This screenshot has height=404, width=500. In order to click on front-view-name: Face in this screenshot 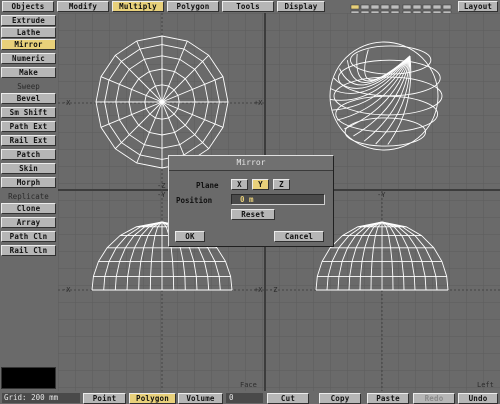, I will do `click(248, 385)`.